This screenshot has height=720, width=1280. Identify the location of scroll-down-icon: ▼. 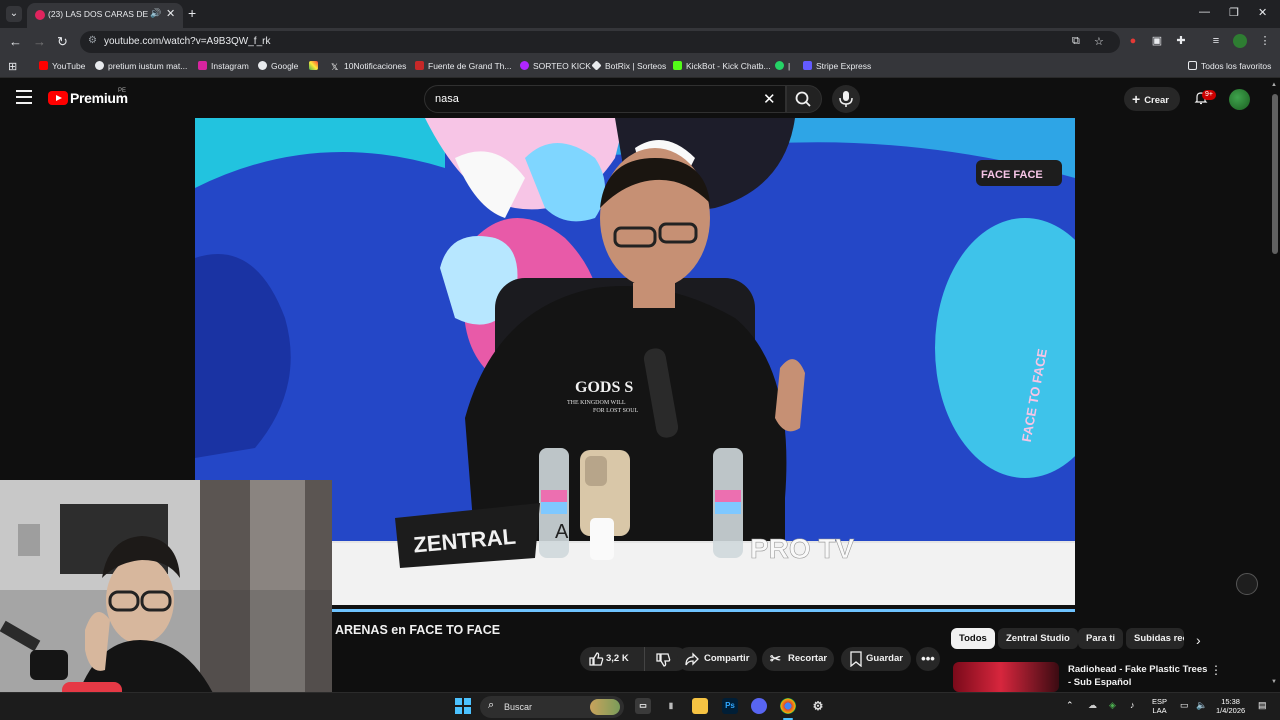
(1274, 682).